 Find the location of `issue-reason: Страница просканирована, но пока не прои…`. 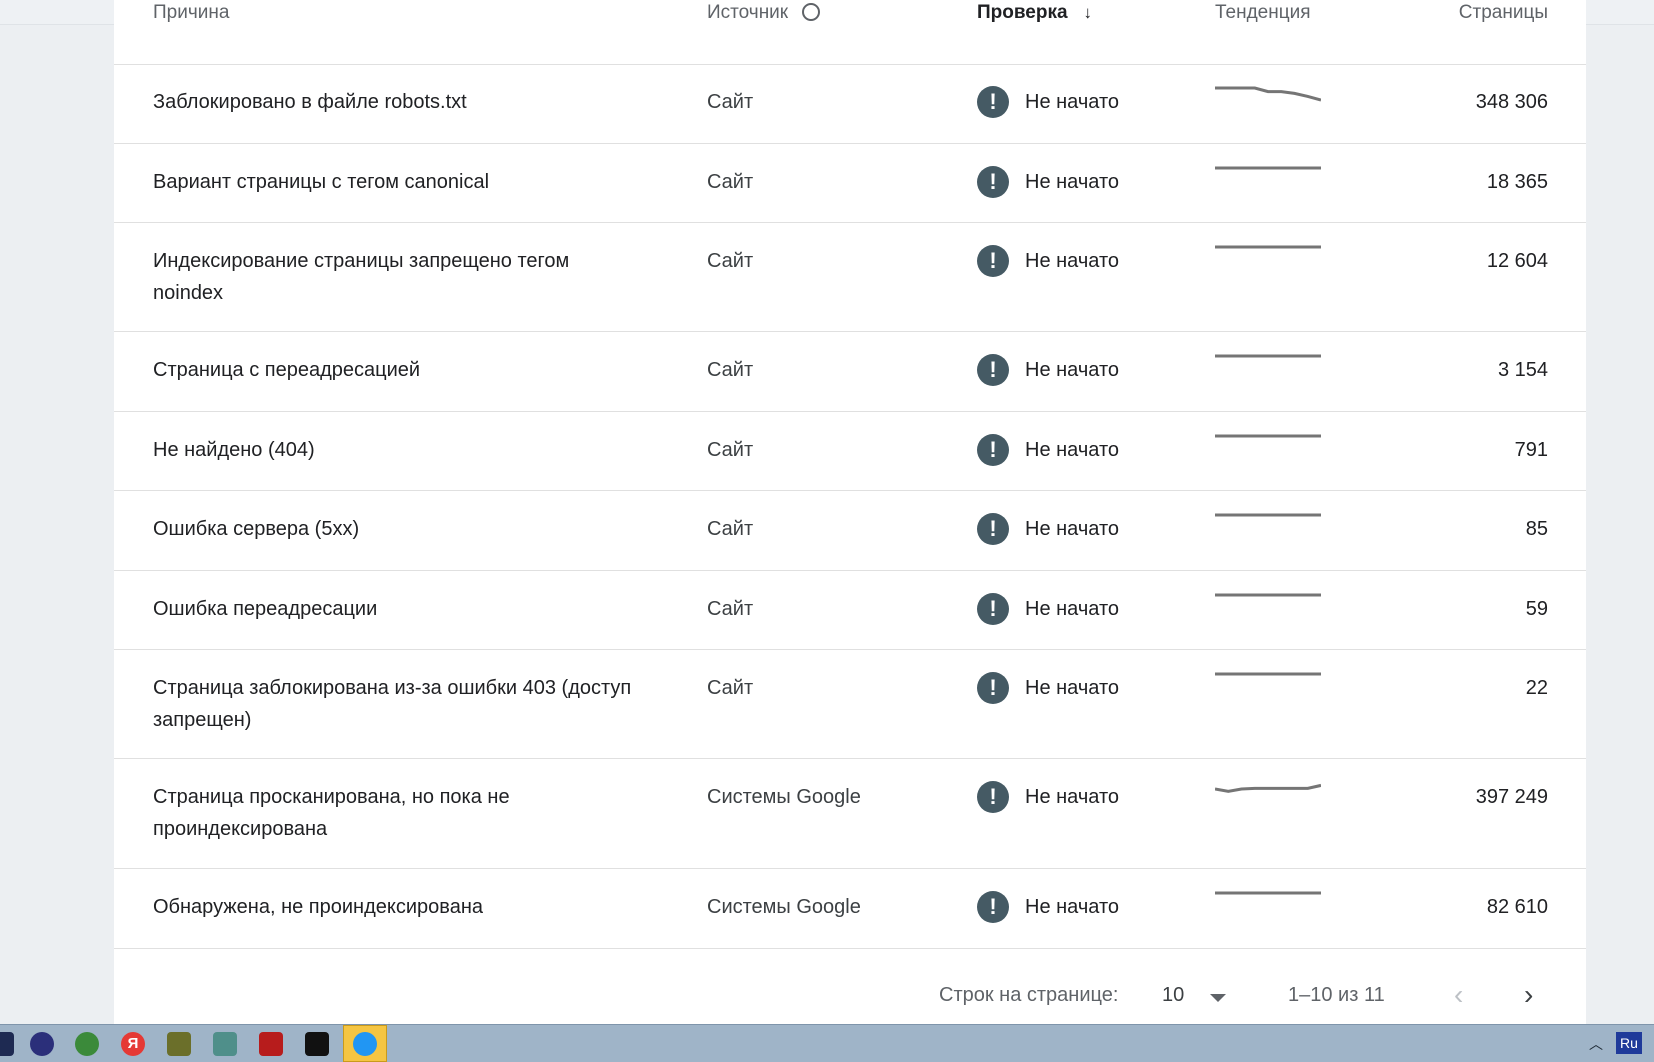

issue-reason: Страница просканирована, но пока не прои… is located at coordinates (331, 813).